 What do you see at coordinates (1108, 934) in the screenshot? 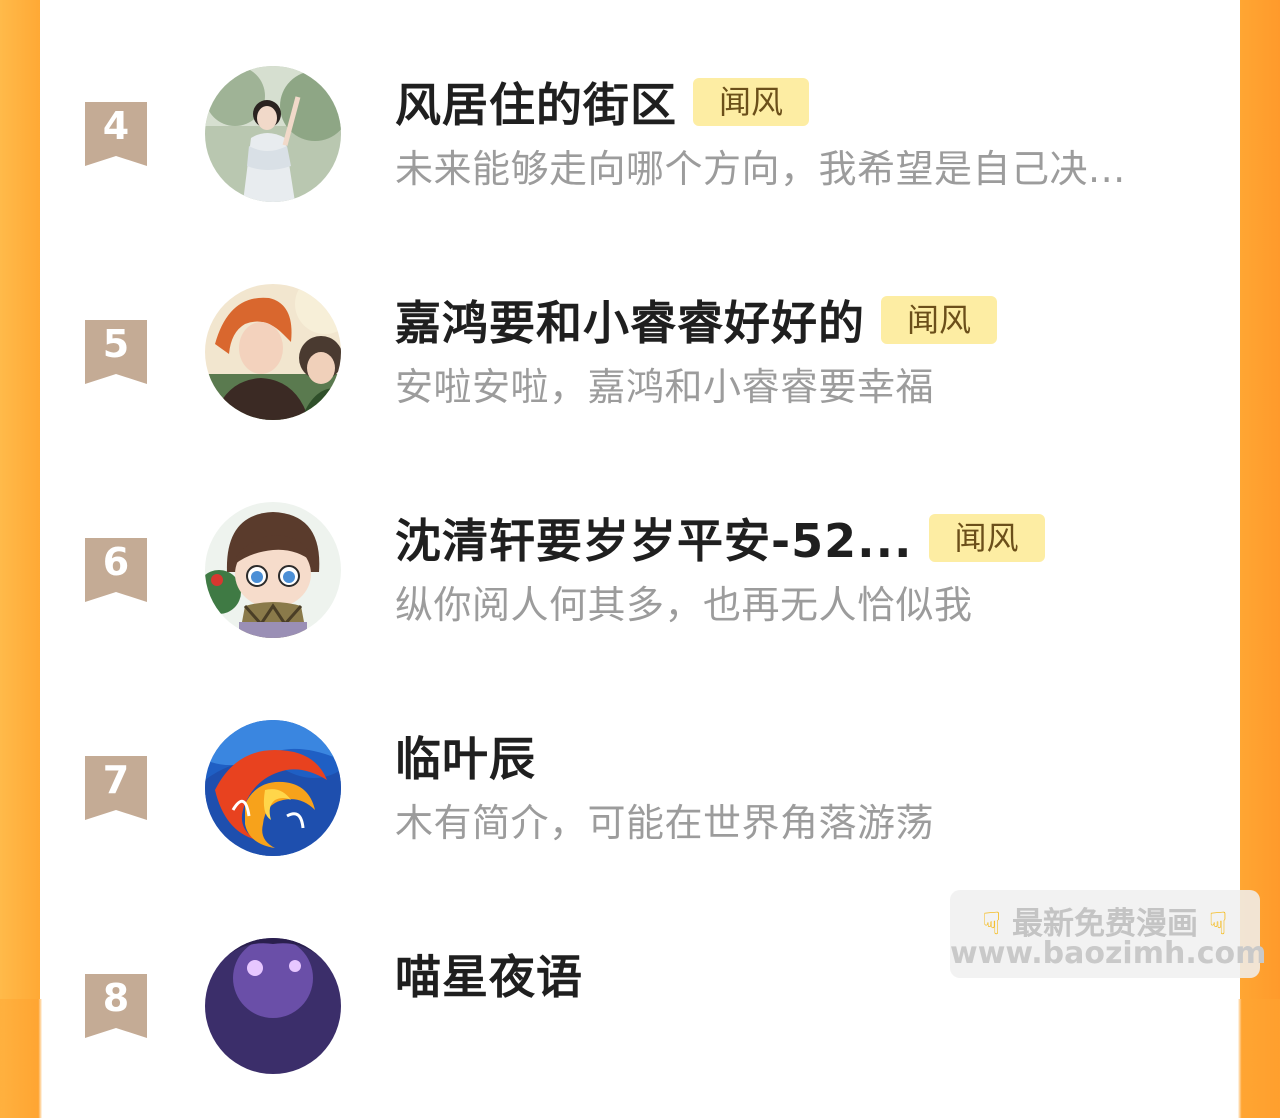
I see `site-watermark: ☟ 最新免费漫画 ☟ www.baozimh.com` at bounding box center [1108, 934].